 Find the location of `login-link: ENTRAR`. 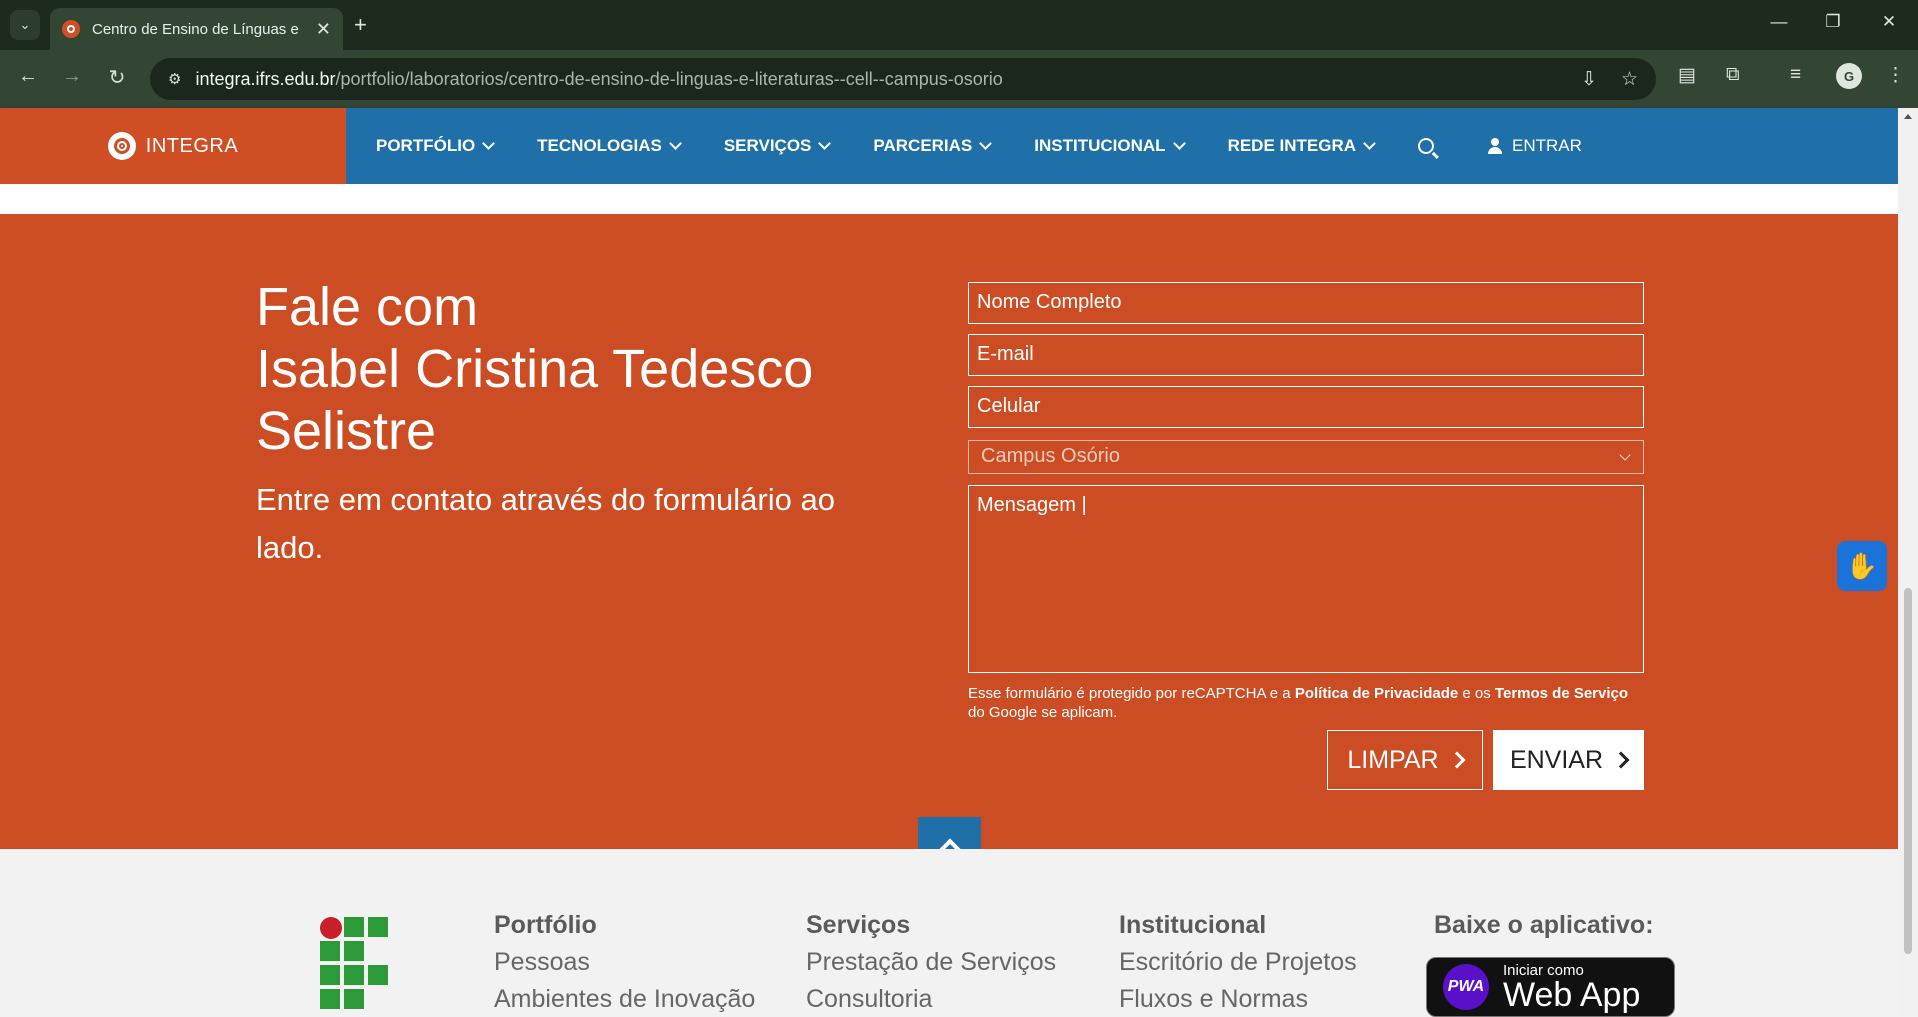

login-link: ENTRAR is located at coordinates (1535, 146).